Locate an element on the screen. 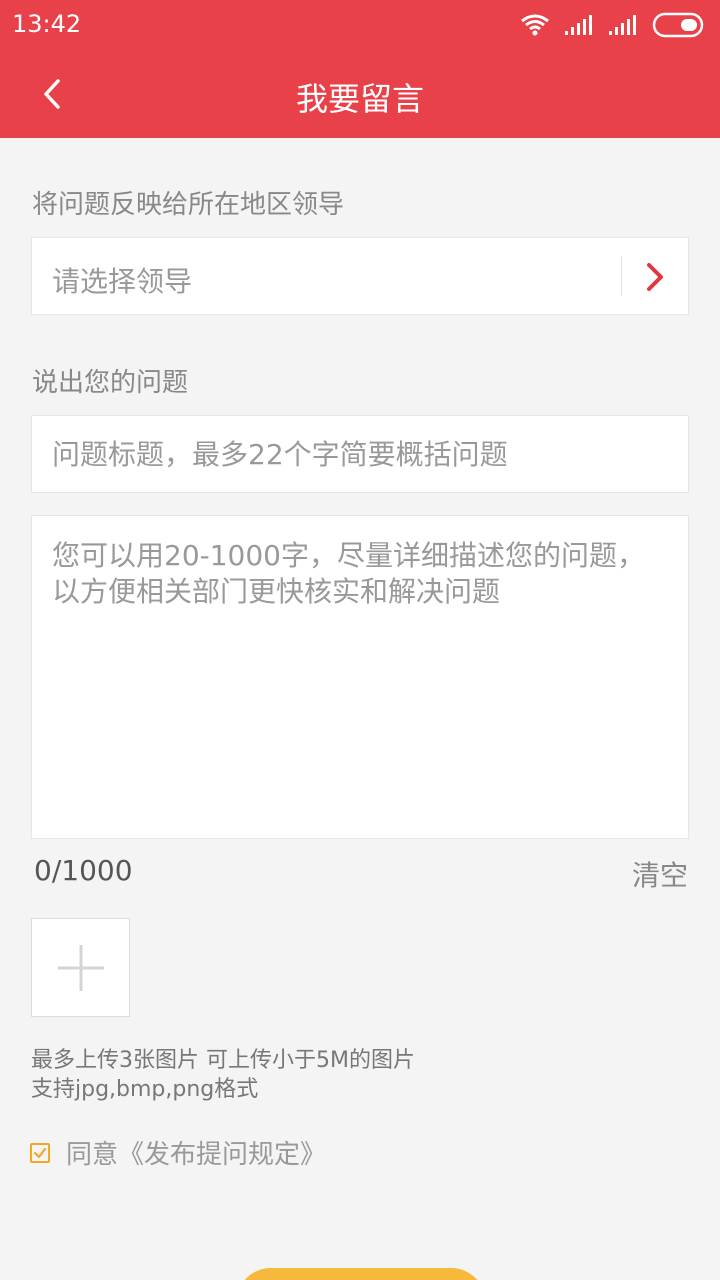 This screenshot has height=1280, width=720. battery-icon is located at coordinates (678, 25).